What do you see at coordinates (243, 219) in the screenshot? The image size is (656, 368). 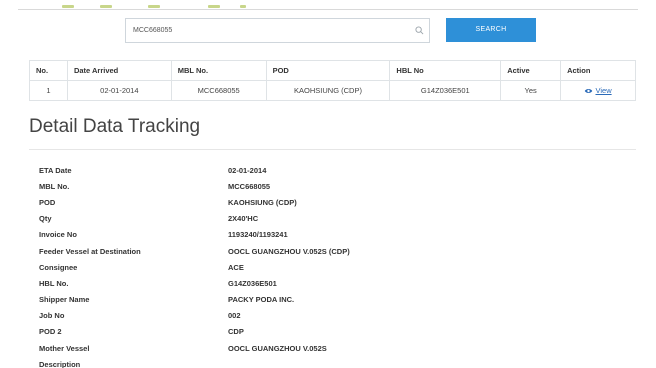 I see `detail-value: 2X40'HC` at bounding box center [243, 219].